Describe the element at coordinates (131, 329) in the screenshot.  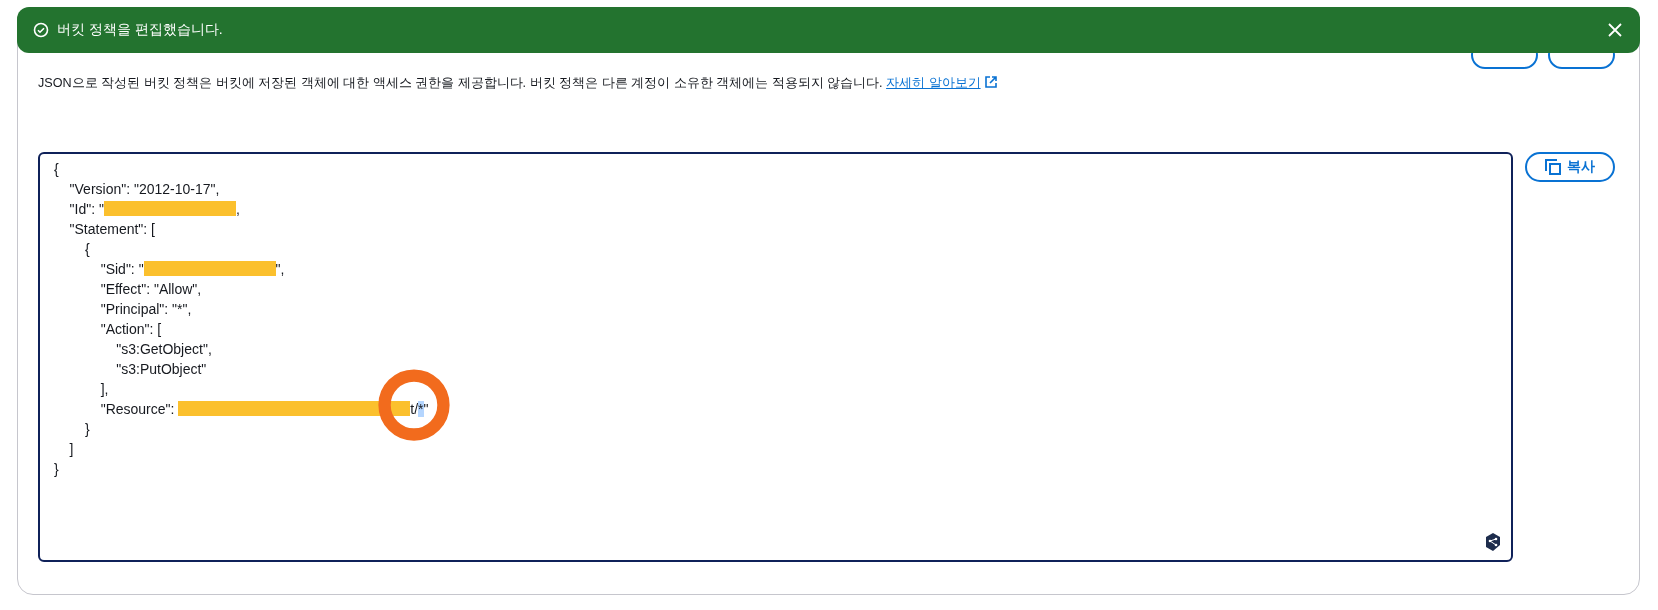
I see `code-line: "Action": [` at that location.